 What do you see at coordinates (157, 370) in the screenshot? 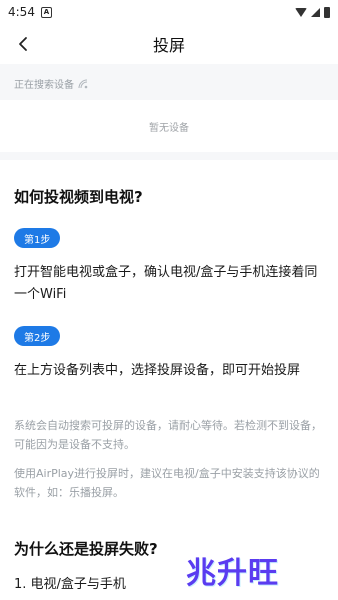
I see `step2-text: 在上方设备列表中，选择投屏设备，即可开始投屏` at bounding box center [157, 370].